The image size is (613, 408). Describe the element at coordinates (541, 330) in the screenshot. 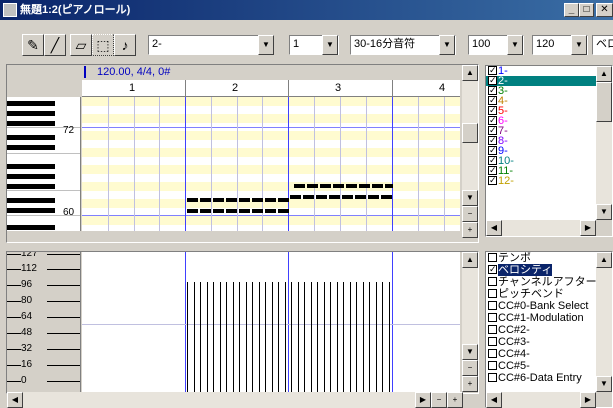

I see `controller-item: CC#2-` at that location.